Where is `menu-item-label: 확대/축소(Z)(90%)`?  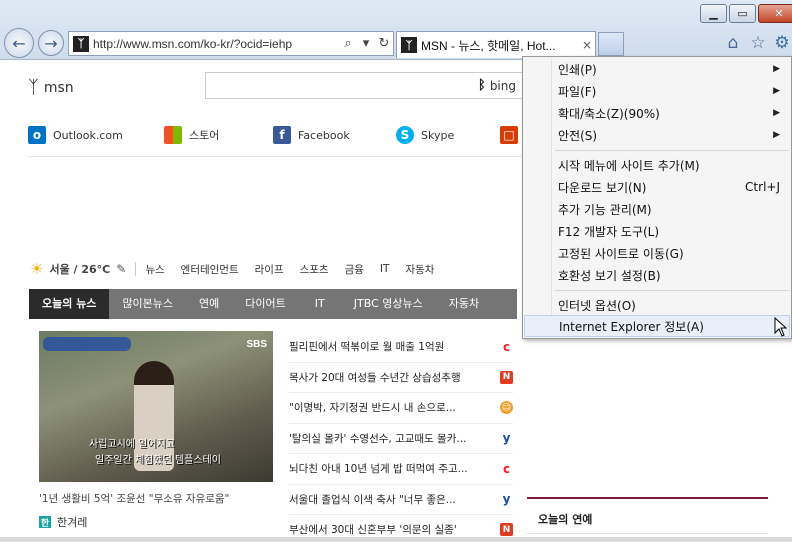 menu-item-label: 확대/축소(Z)(90%) is located at coordinates (609, 113).